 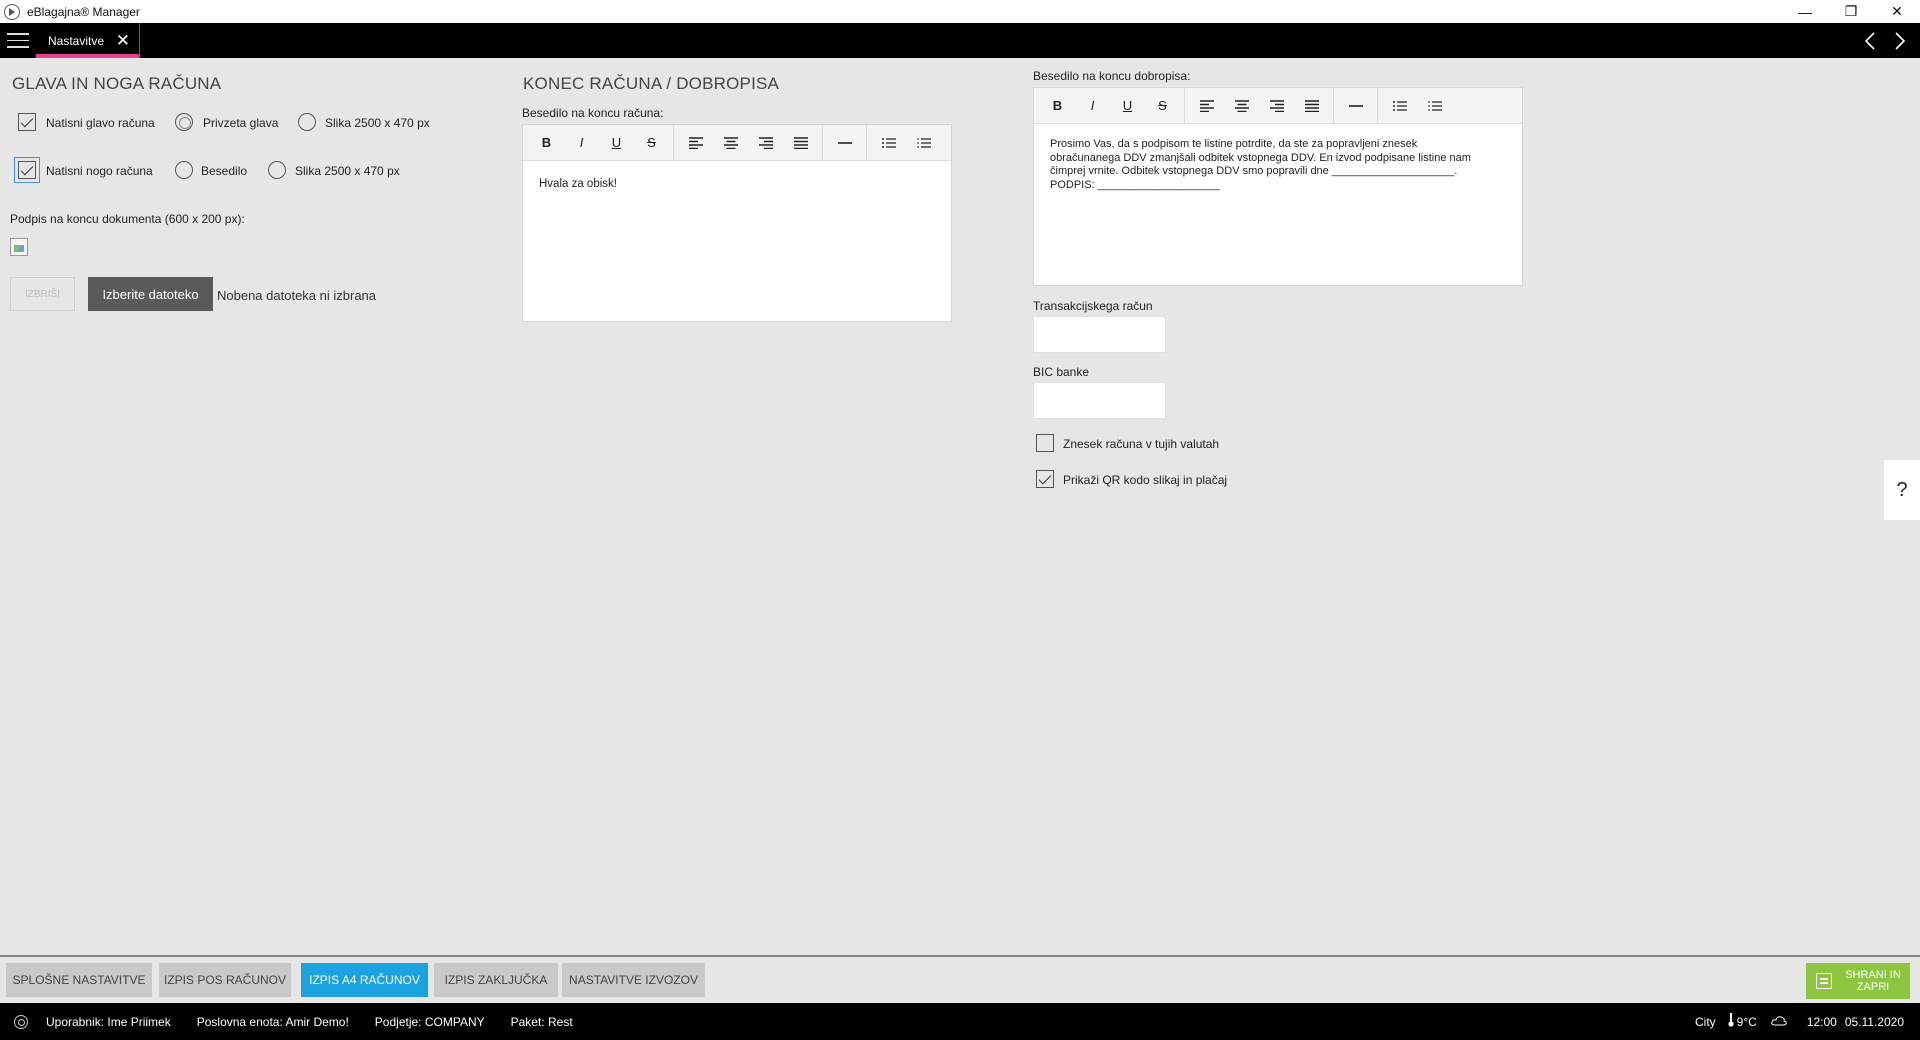 I want to click on footer-image-radio, so click(x=277, y=170).